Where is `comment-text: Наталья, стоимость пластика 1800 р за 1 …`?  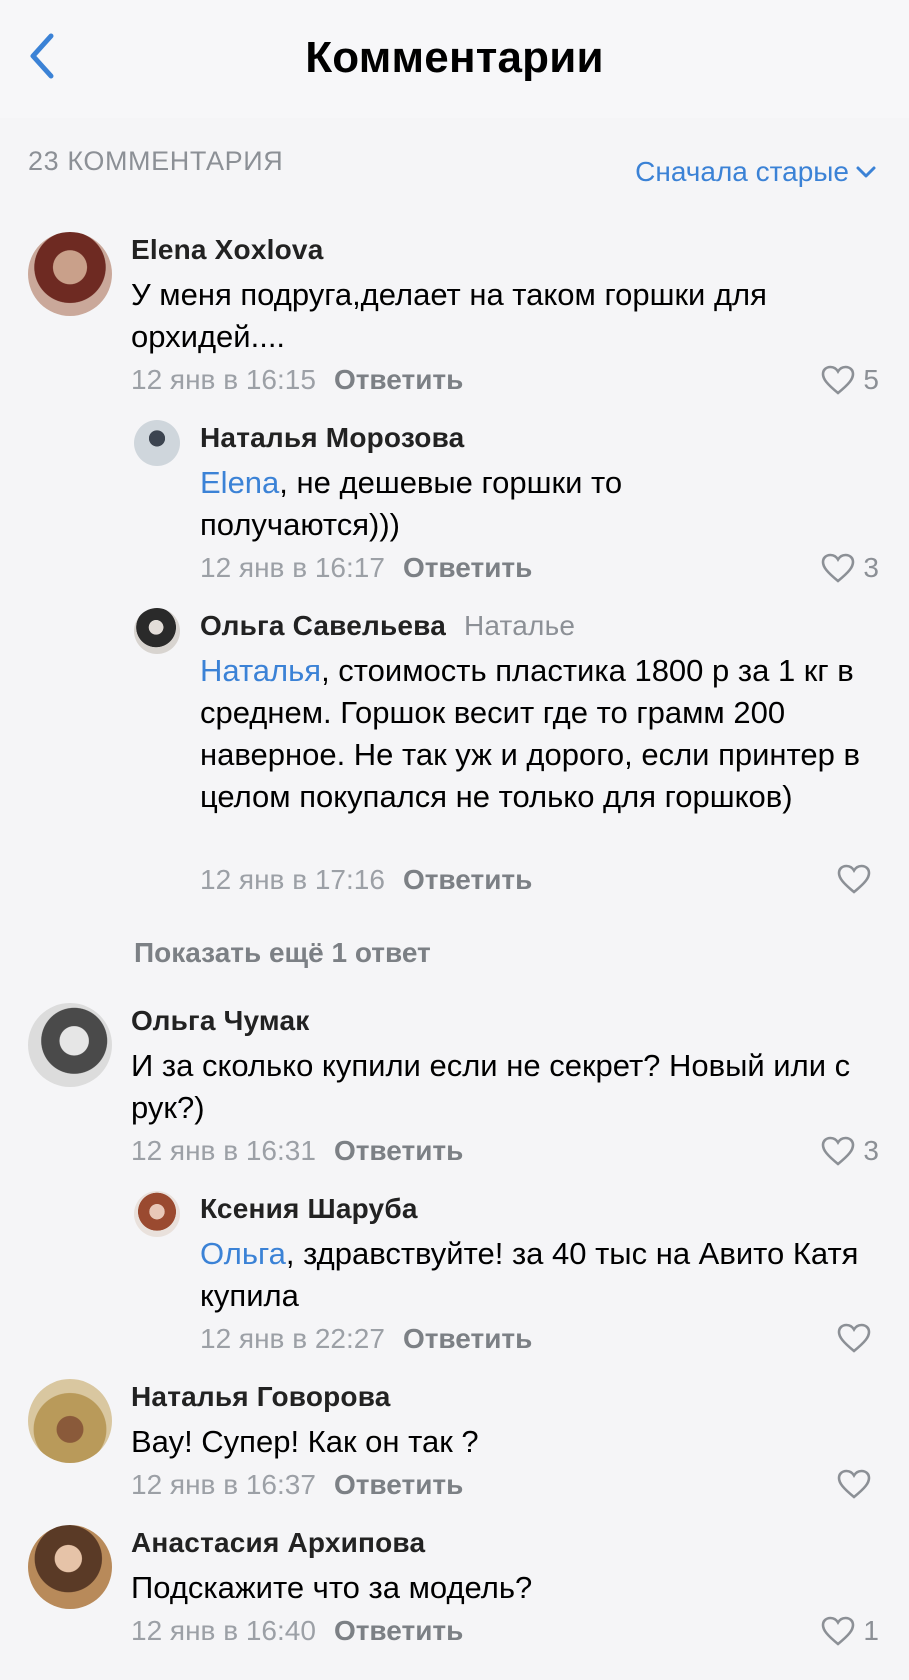
comment-text: Наталья, стоимость пластика 1800 р за 1 … is located at coordinates (530, 733).